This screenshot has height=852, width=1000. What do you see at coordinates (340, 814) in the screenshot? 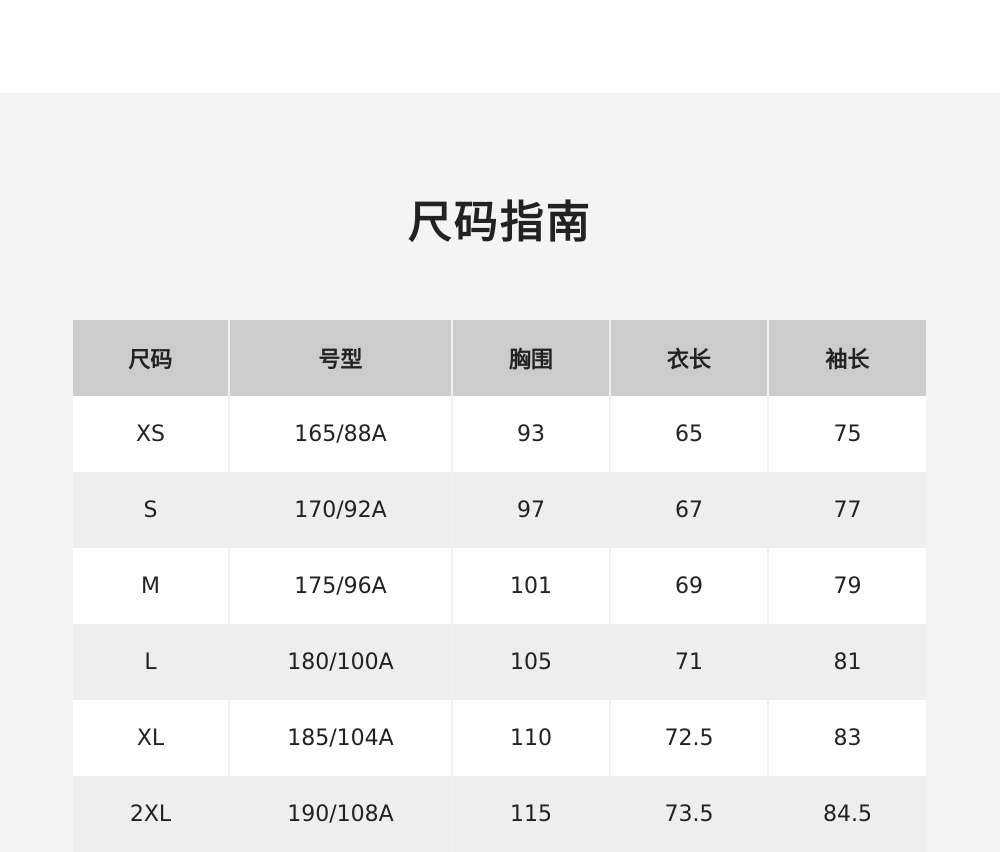
I see `cell-model: 190/108A` at bounding box center [340, 814].